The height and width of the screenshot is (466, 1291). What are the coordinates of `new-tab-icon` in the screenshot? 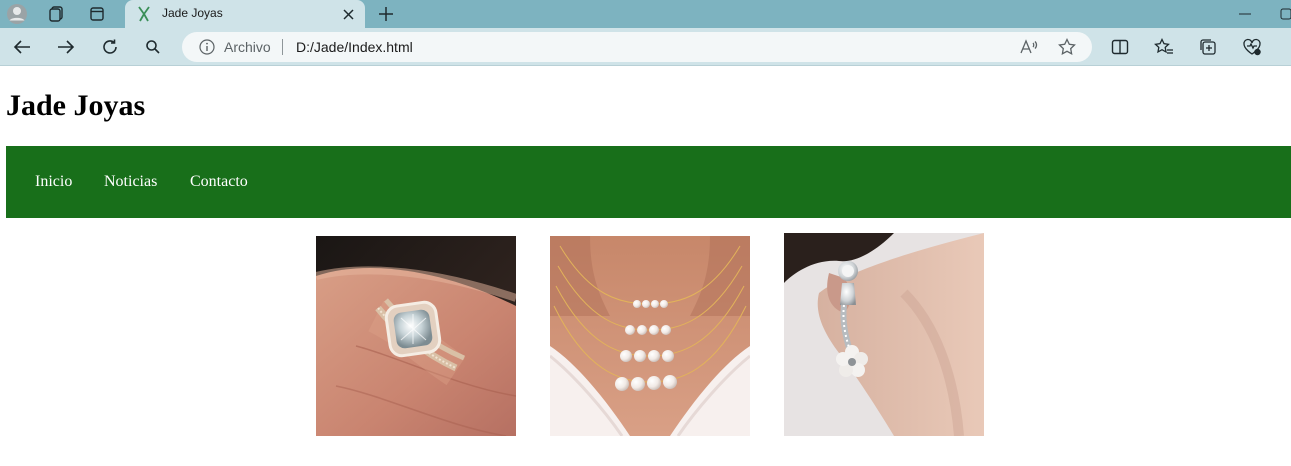 It's located at (386, 14).